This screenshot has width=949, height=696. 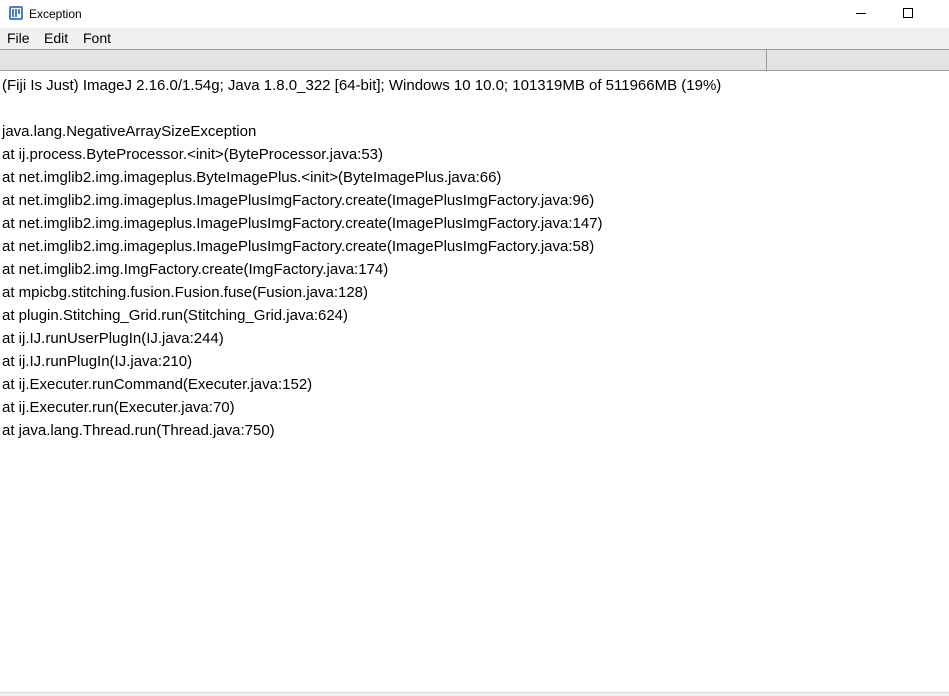 I want to click on title-bar: Exception, so click(x=474, y=14).